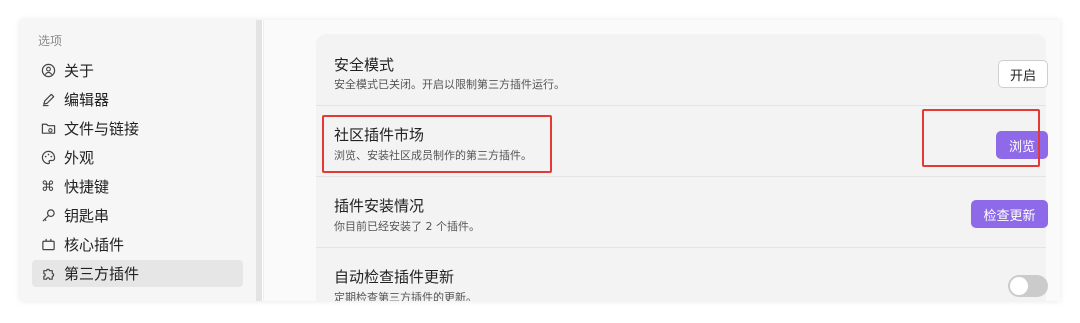 The width and height of the screenshot is (1080, 323). I want to click on setting-row-community-market: 社区插件市场 浏览、安装社区成员制作的第三方插件。, so click(682, 140).